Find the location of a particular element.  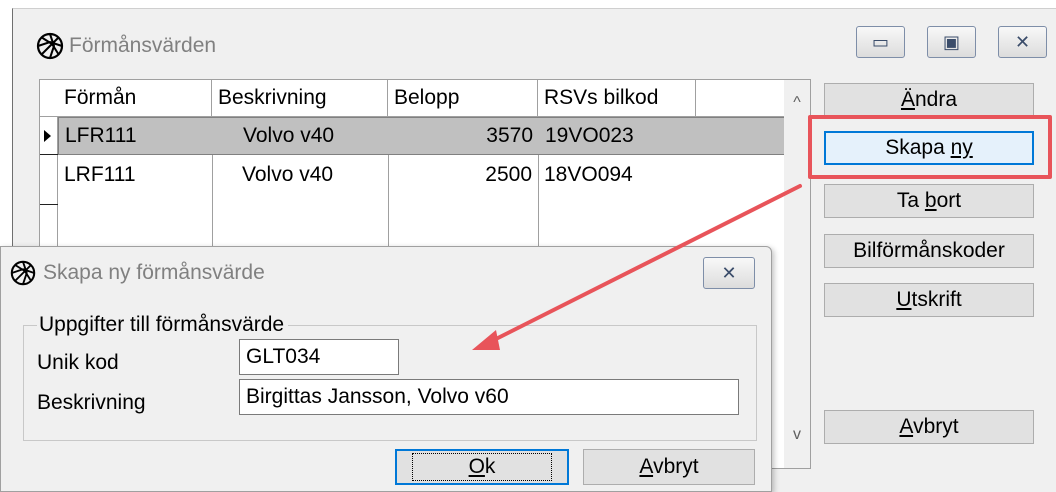

annotation-arrow is located at coordinates (637, 267).